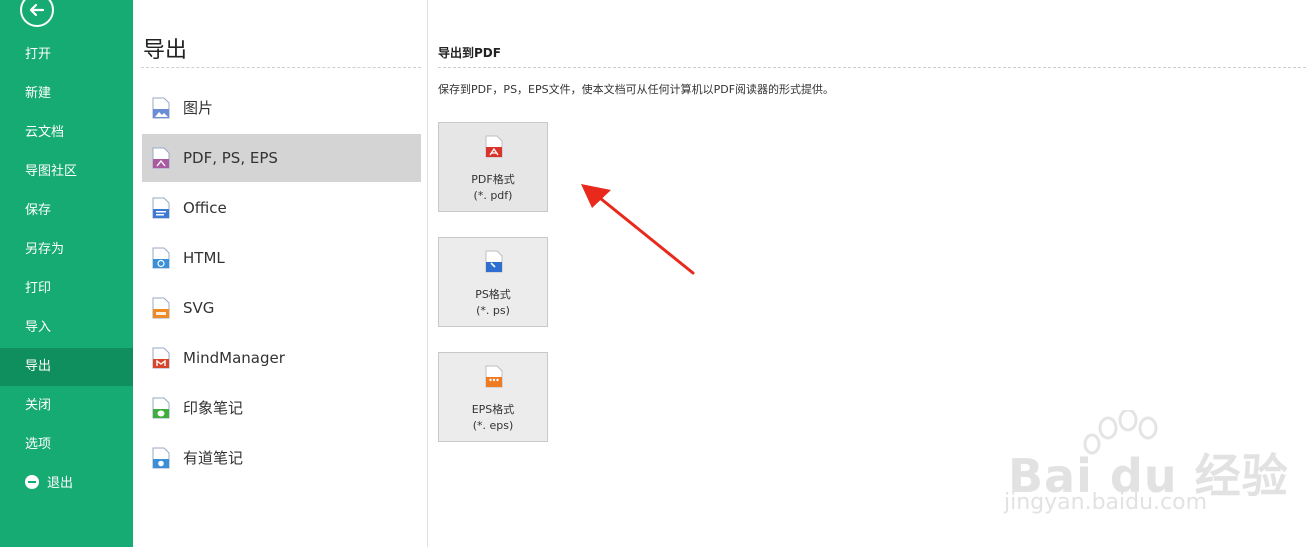 This screenshot has height=547, width=1311. What do you see at coordinates (205, 208) in the screenshot?
I see `format-item-label: Office` at bounding box center [205, 208].